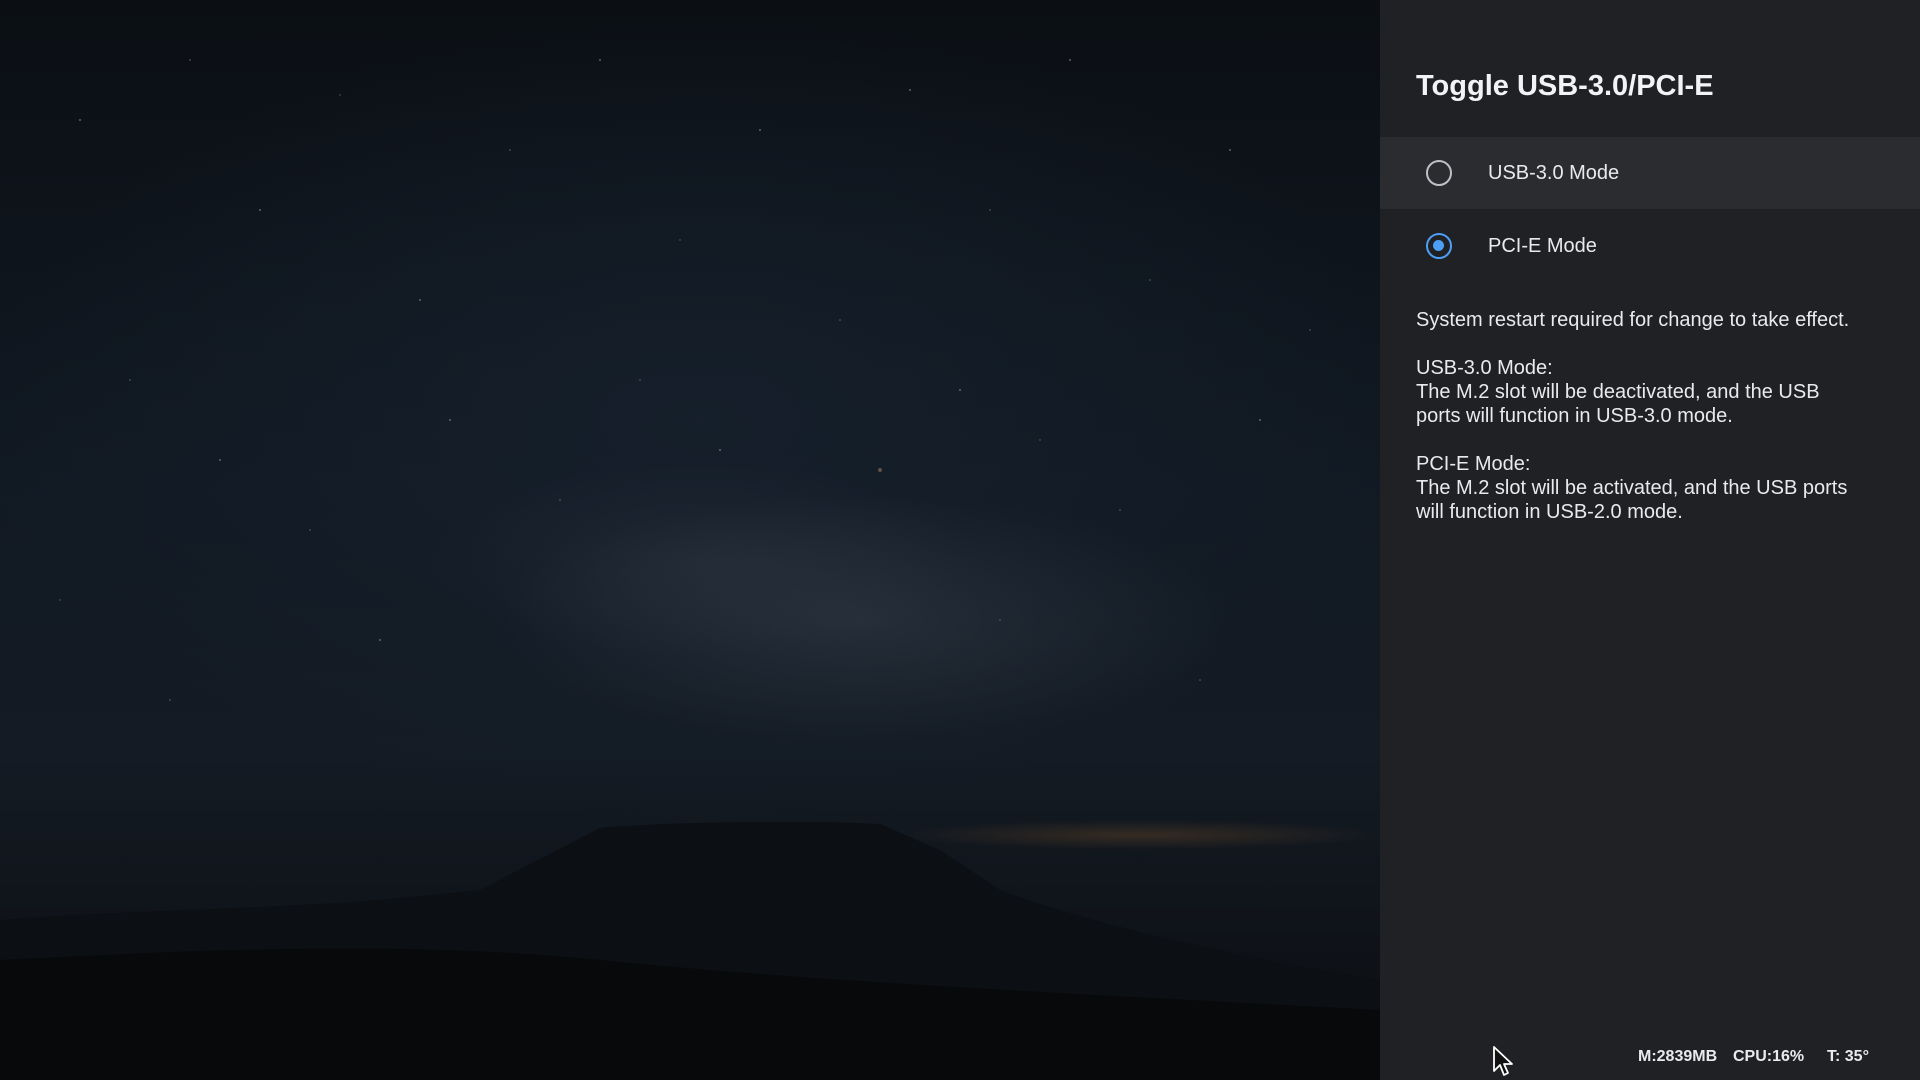 This screenshot has height=1080, width=1920. Describe the element at coordinates (1650, 173) in the screenshot. I see `usb3-mode-option: USB-3.0 Mode` at that location.